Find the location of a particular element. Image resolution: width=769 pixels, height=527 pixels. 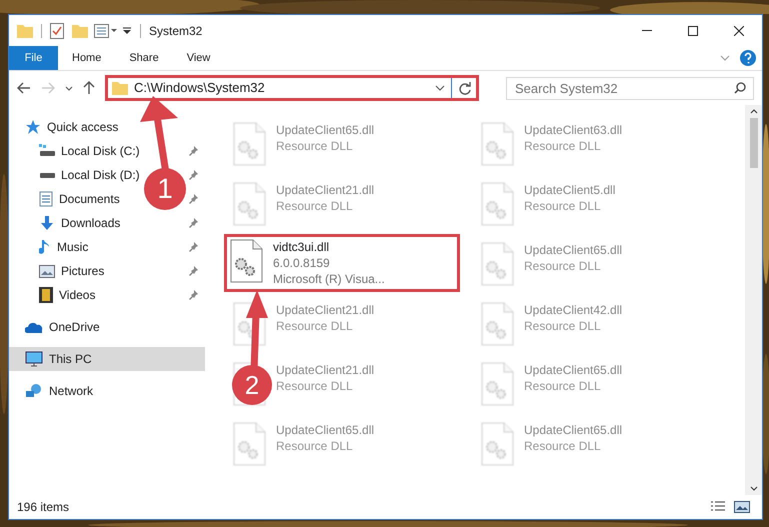

film-icon is located at coordinates (46, 295).